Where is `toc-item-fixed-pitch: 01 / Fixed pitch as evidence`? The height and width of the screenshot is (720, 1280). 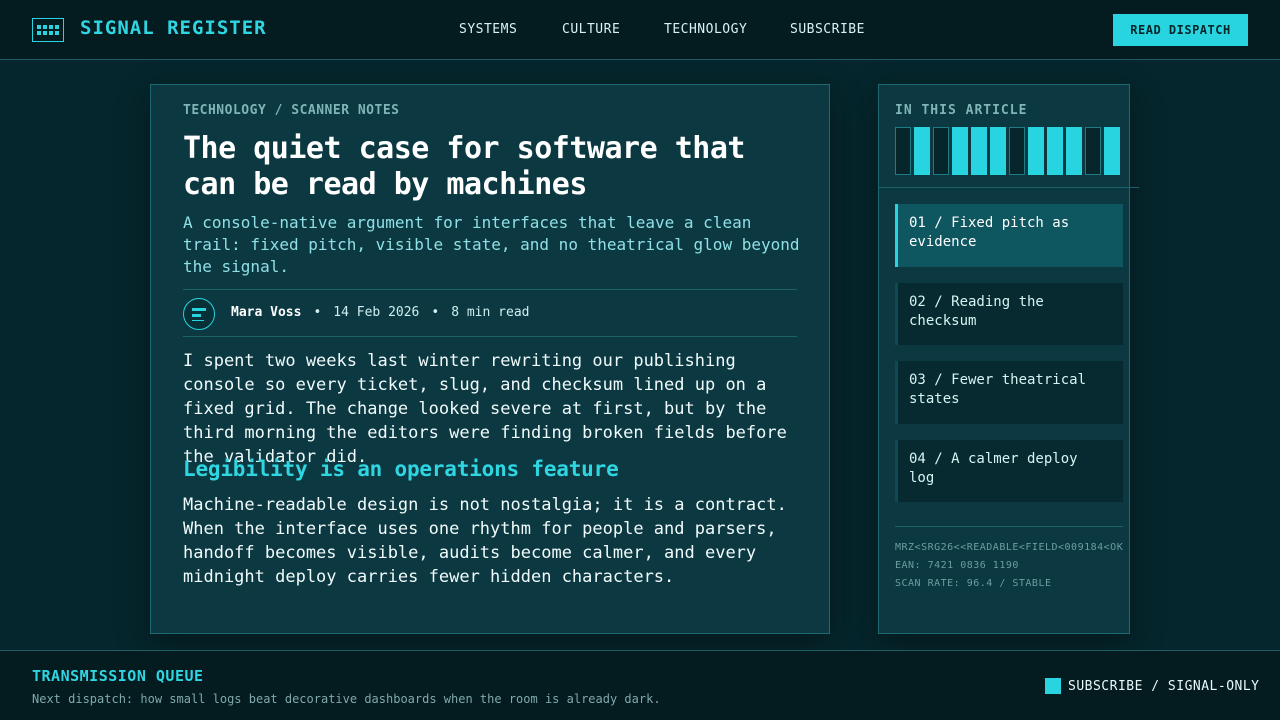
toc-item-fixed-pitch: 01 / Fixed pitch as evidence is located at coordinates (1009, 235).